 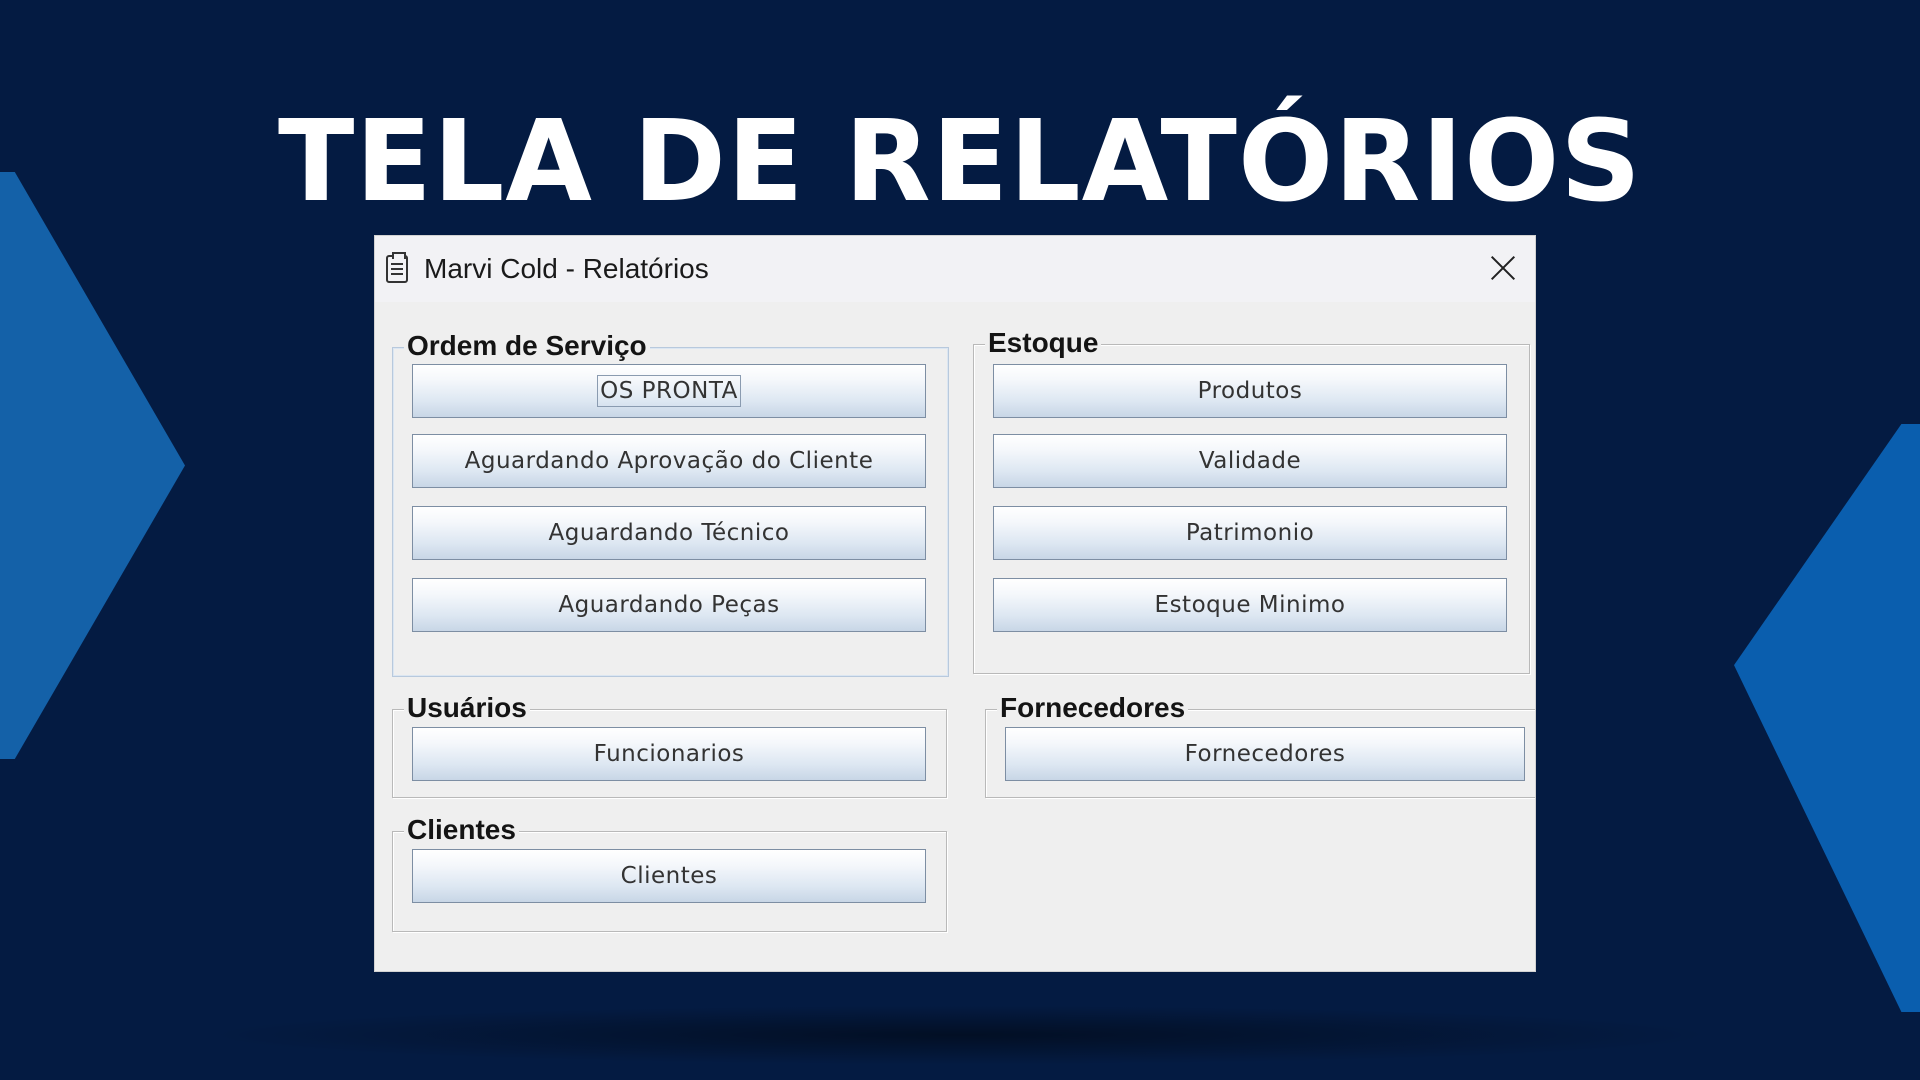 What do you see at coordinates (960, 162) in the screenshot?
I see `page-headline: TELA DE RELATÓRIOS` at bounding box center [960, 162].